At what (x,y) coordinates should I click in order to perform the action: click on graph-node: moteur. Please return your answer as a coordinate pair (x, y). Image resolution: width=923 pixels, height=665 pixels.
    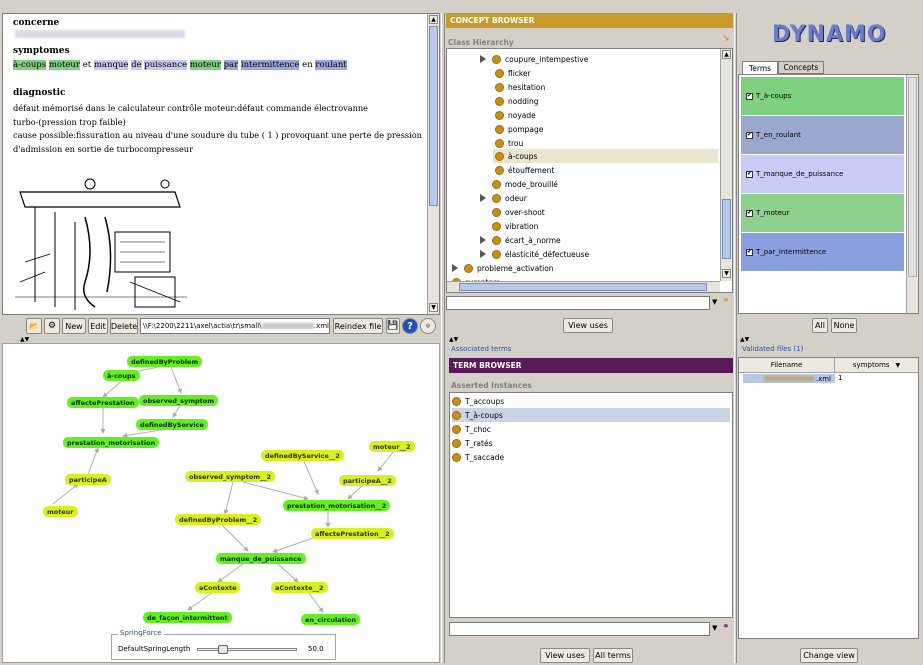
    Looking at the image, I should click on (60, 511).